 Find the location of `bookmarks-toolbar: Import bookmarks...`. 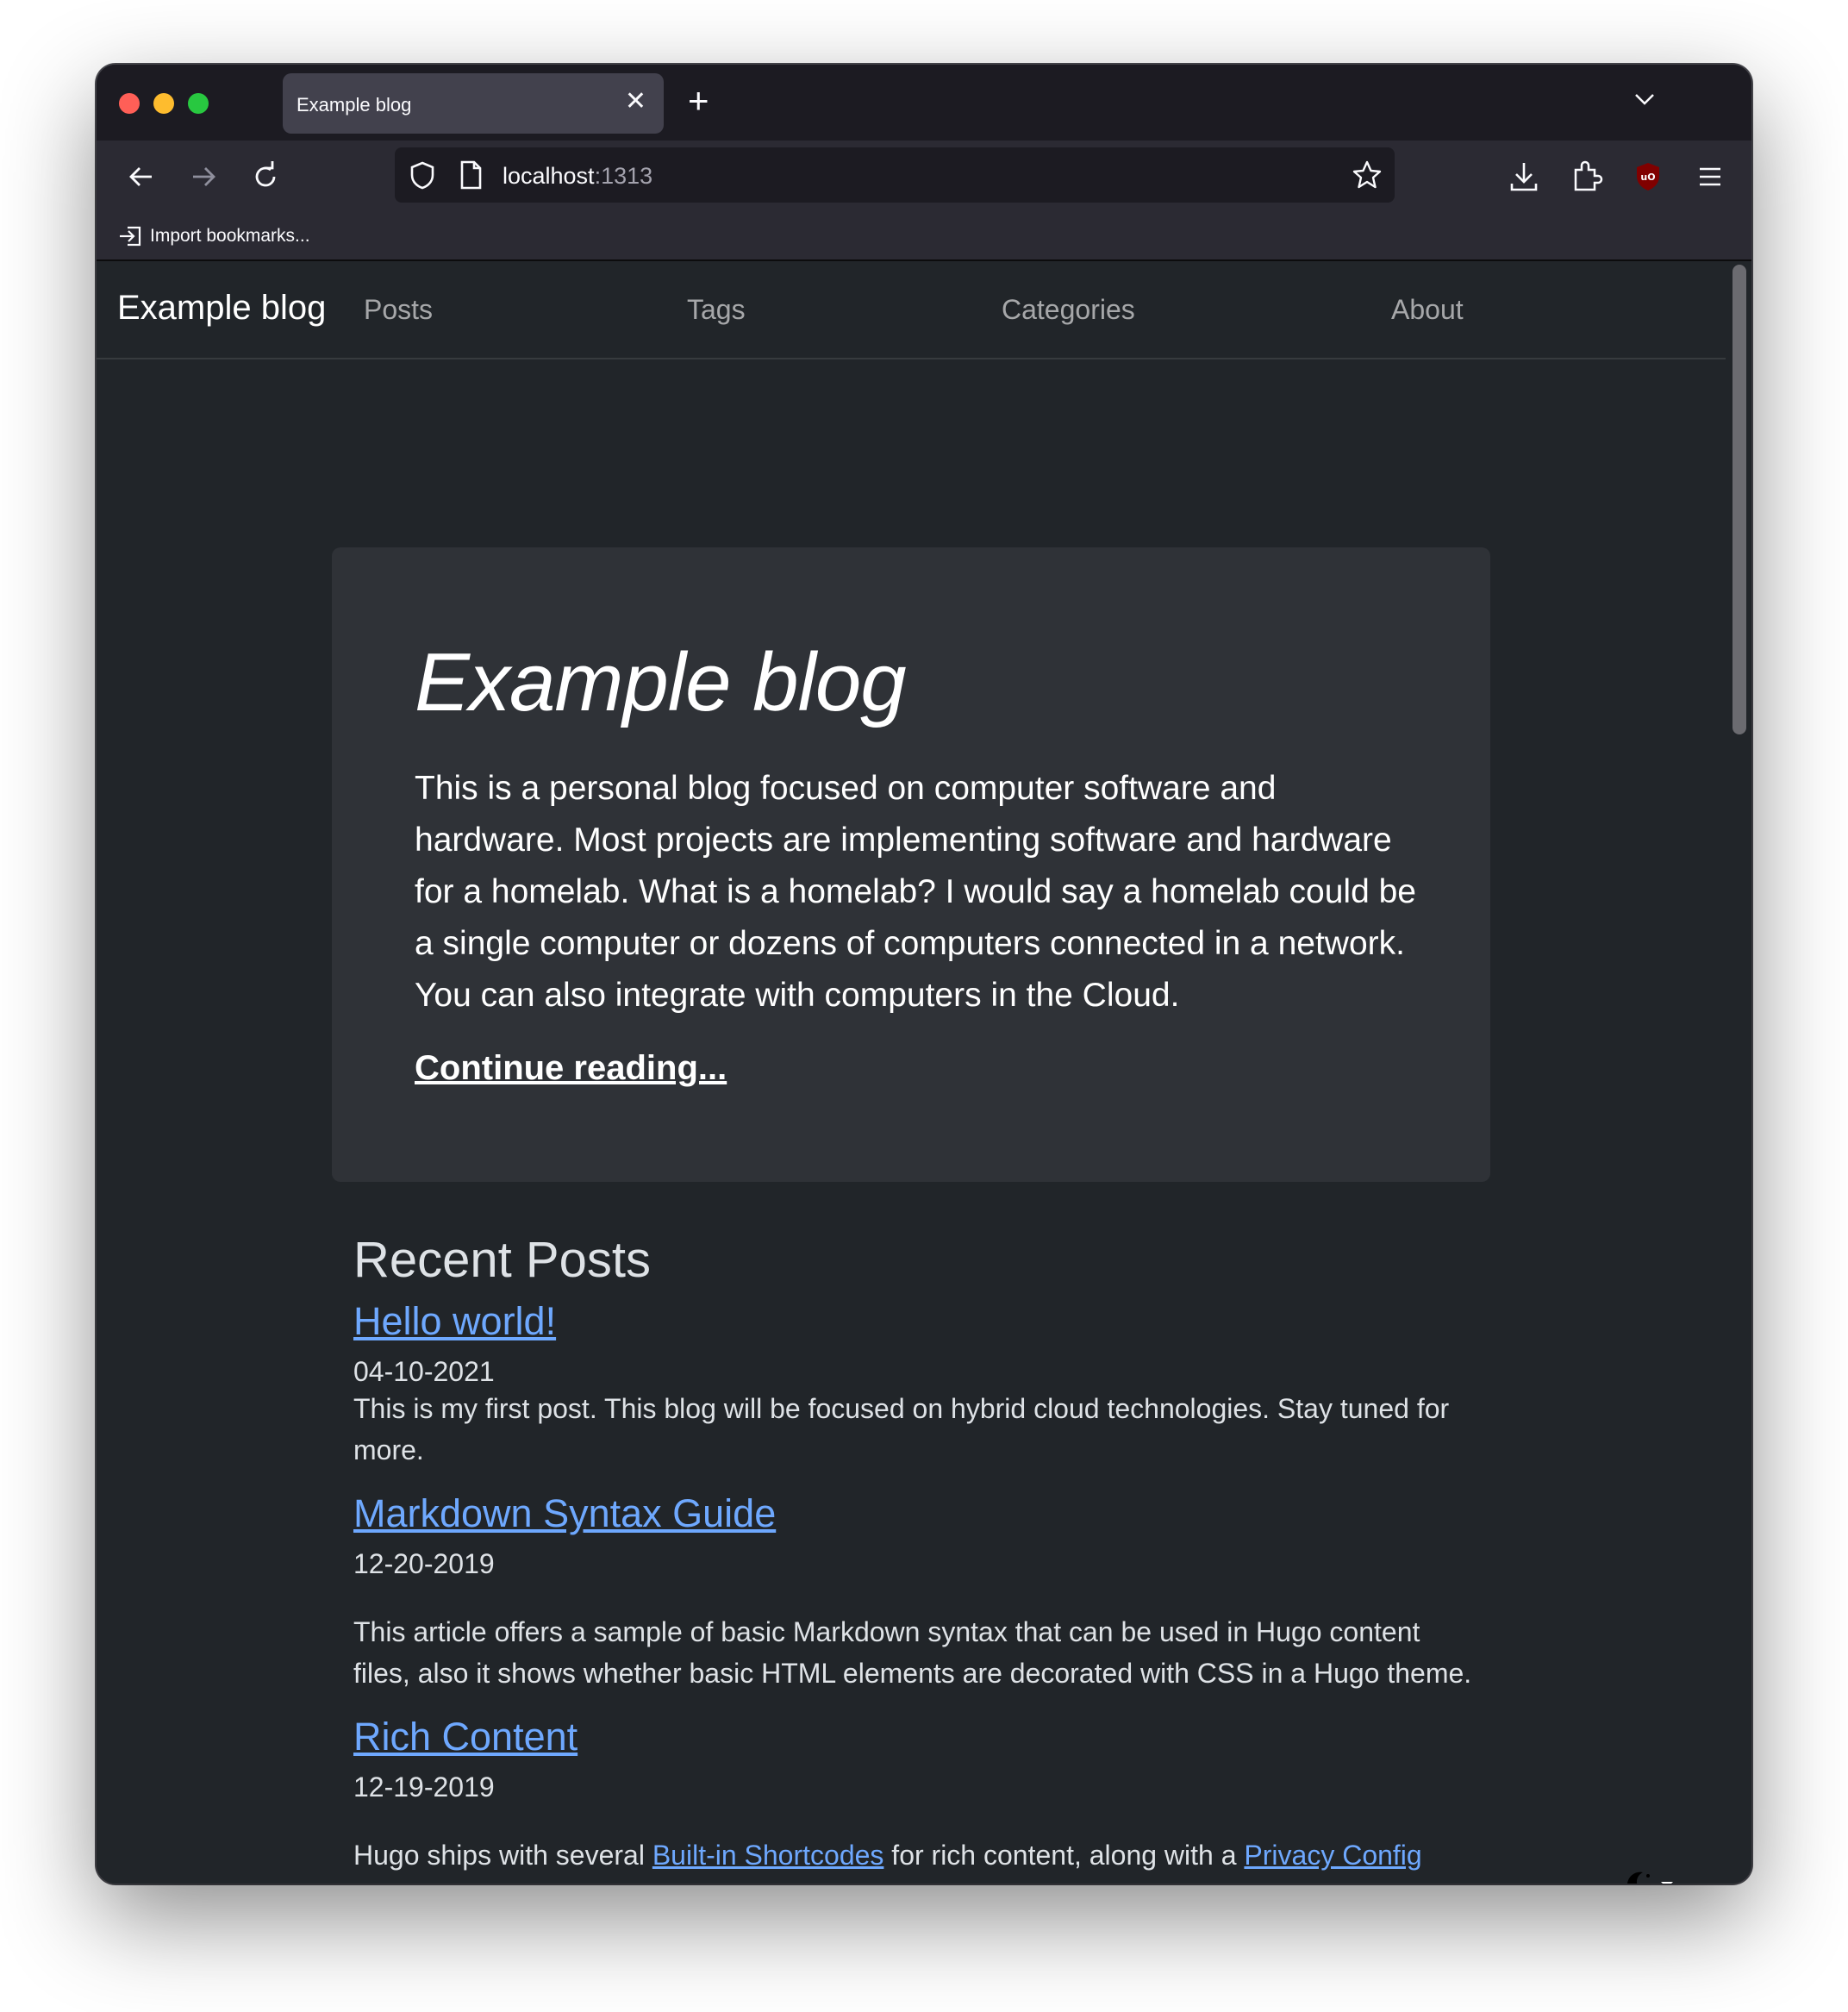

bookmarks-toolbar: Import bookmarks... is located at coordinates (924, 237).